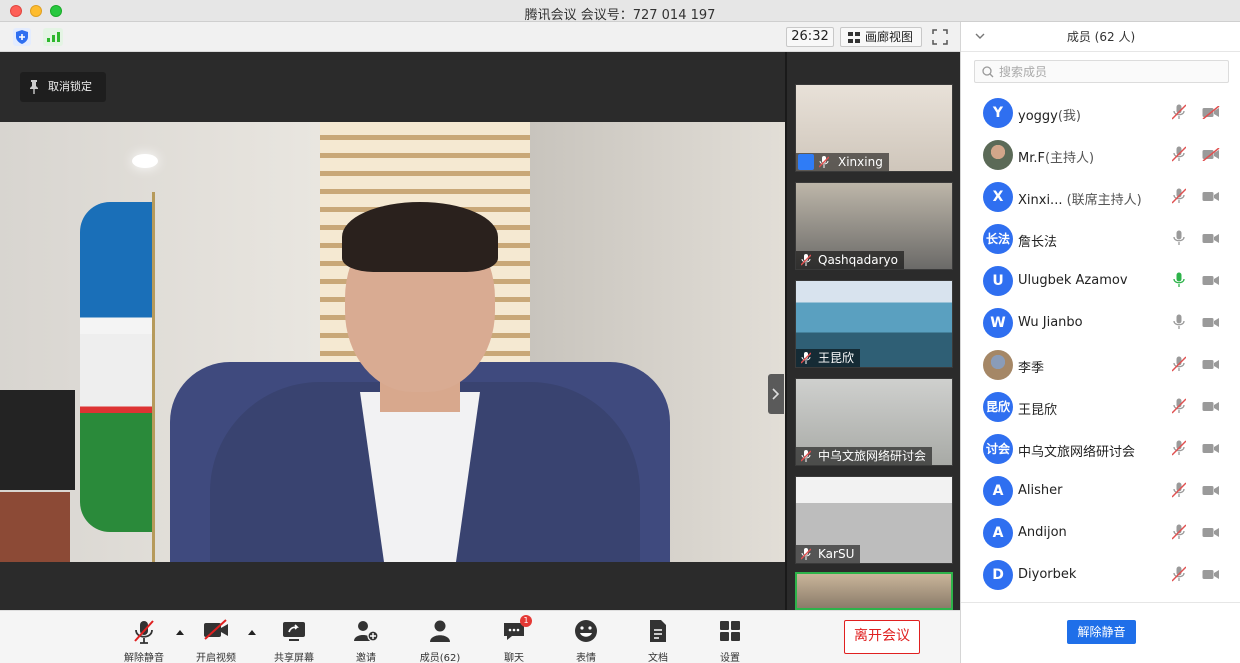 This screenshot has height=663, width=1240. Describe the element at coordinates (1100, 491) in the screenshot. I see `member-row: A Alisher` at that location.